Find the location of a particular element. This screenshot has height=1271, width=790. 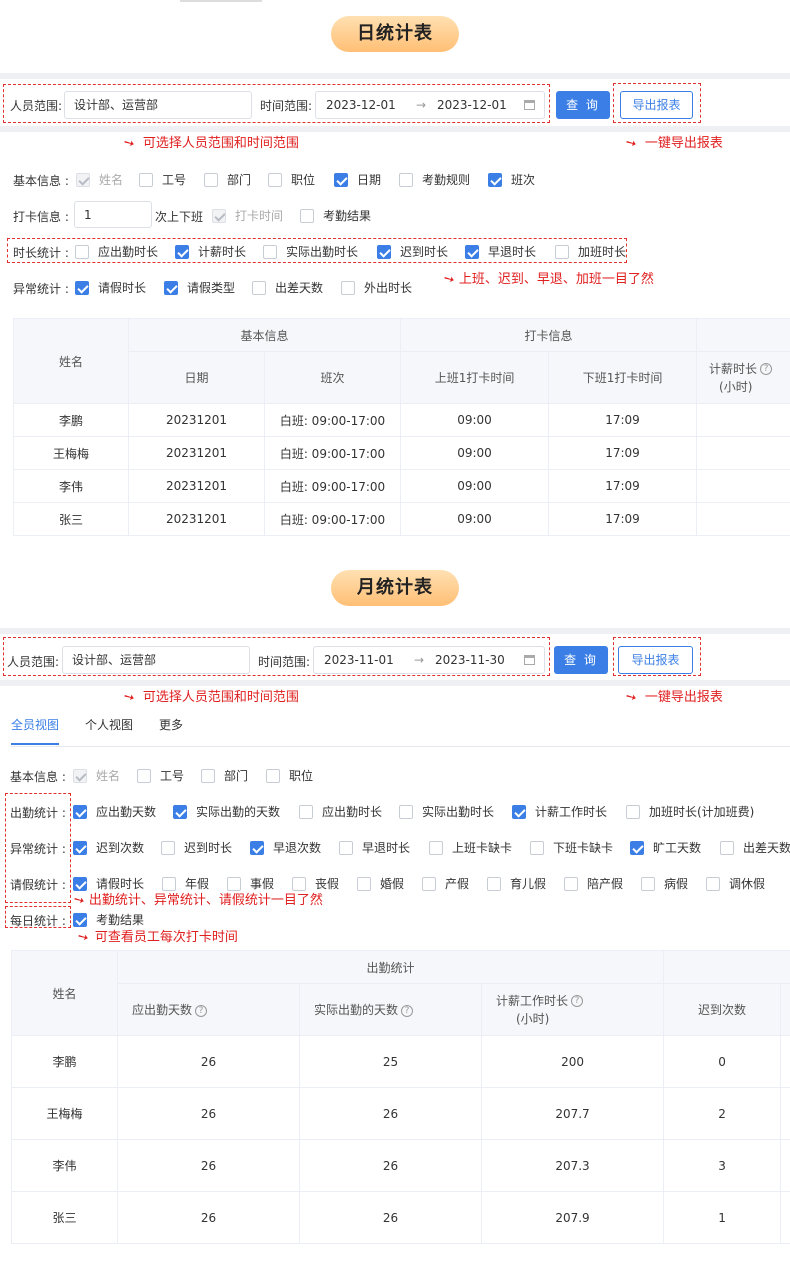

arrow-icon: ➘ is located at coordinates (83, 937).